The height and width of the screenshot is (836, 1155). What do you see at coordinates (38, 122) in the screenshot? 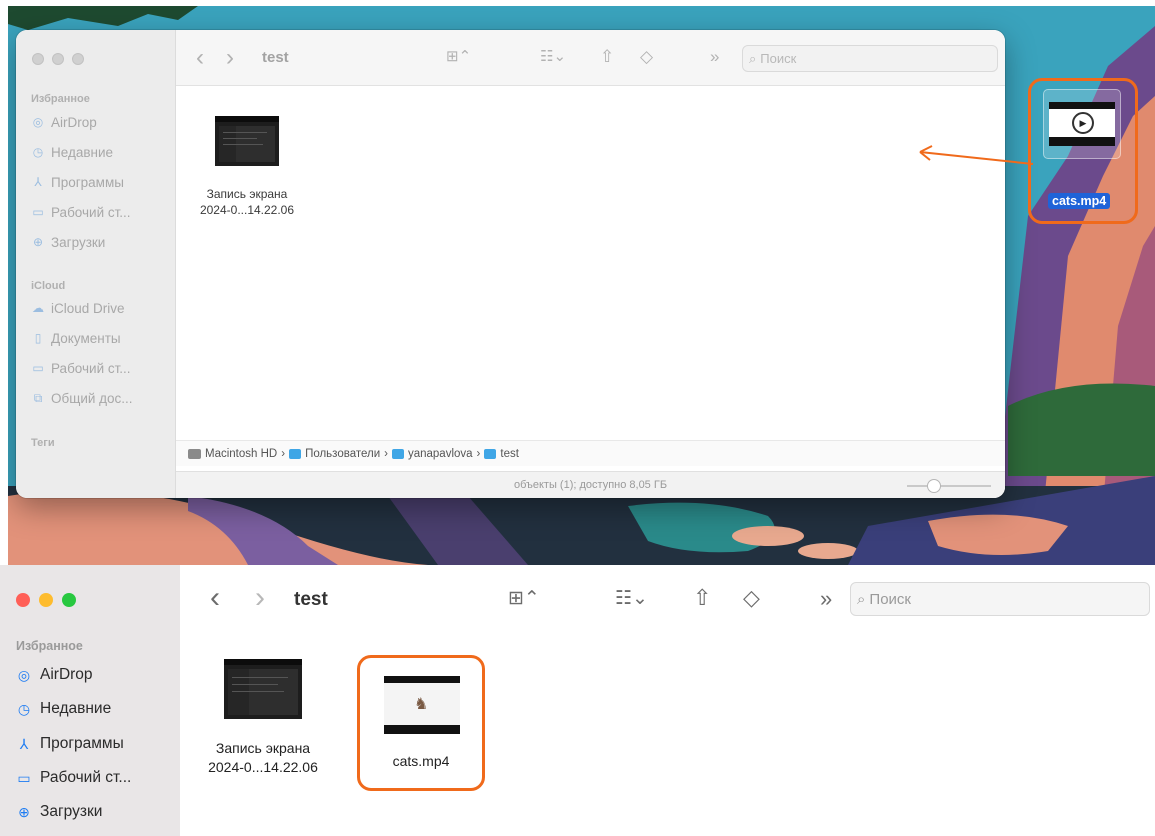
I see `airdrop-icon: ◎` at bounding box center [38, 122].